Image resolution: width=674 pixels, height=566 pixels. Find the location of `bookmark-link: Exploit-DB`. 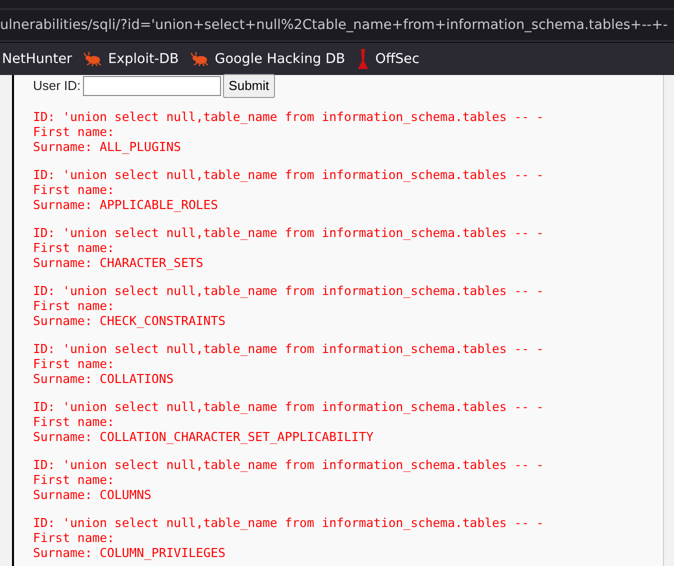

bookmark-link: Exploit-DB is located at coordinates (131, 59).